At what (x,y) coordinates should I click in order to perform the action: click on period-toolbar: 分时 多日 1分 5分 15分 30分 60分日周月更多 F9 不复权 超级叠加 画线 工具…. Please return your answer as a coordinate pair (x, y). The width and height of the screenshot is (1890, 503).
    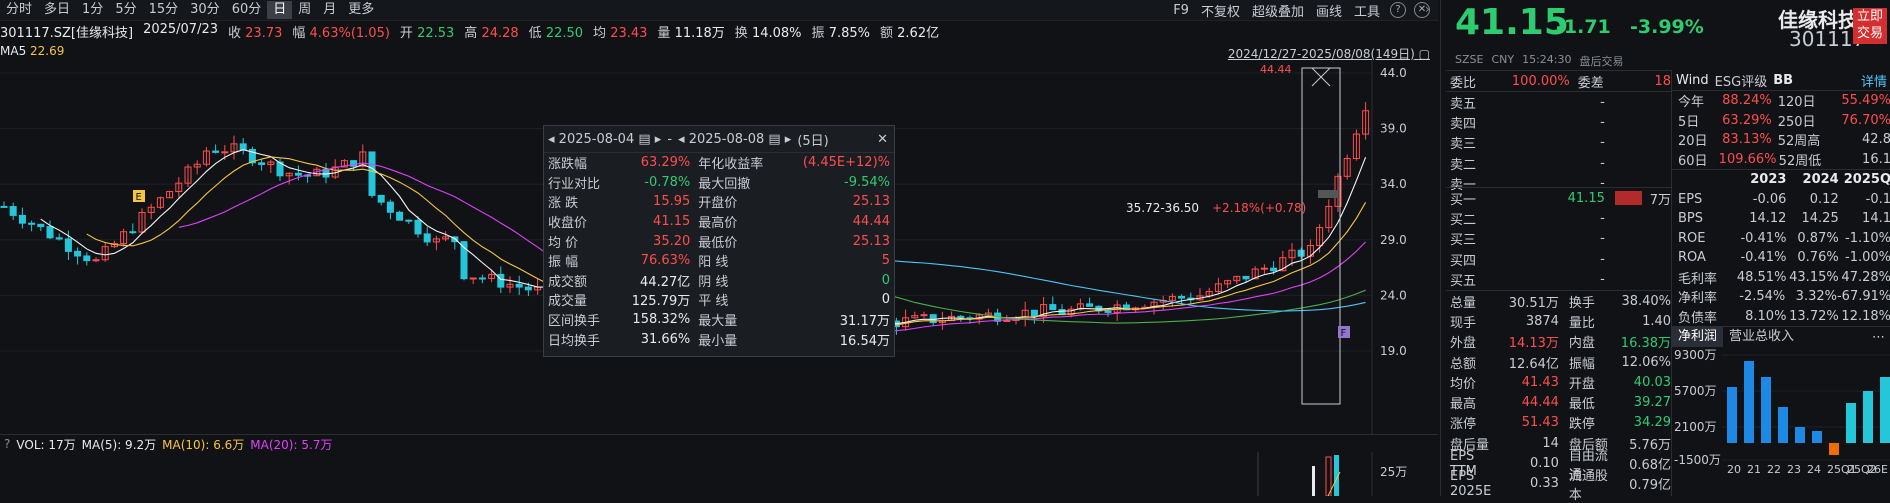
    Looking at the image, I should click on (719, 10).